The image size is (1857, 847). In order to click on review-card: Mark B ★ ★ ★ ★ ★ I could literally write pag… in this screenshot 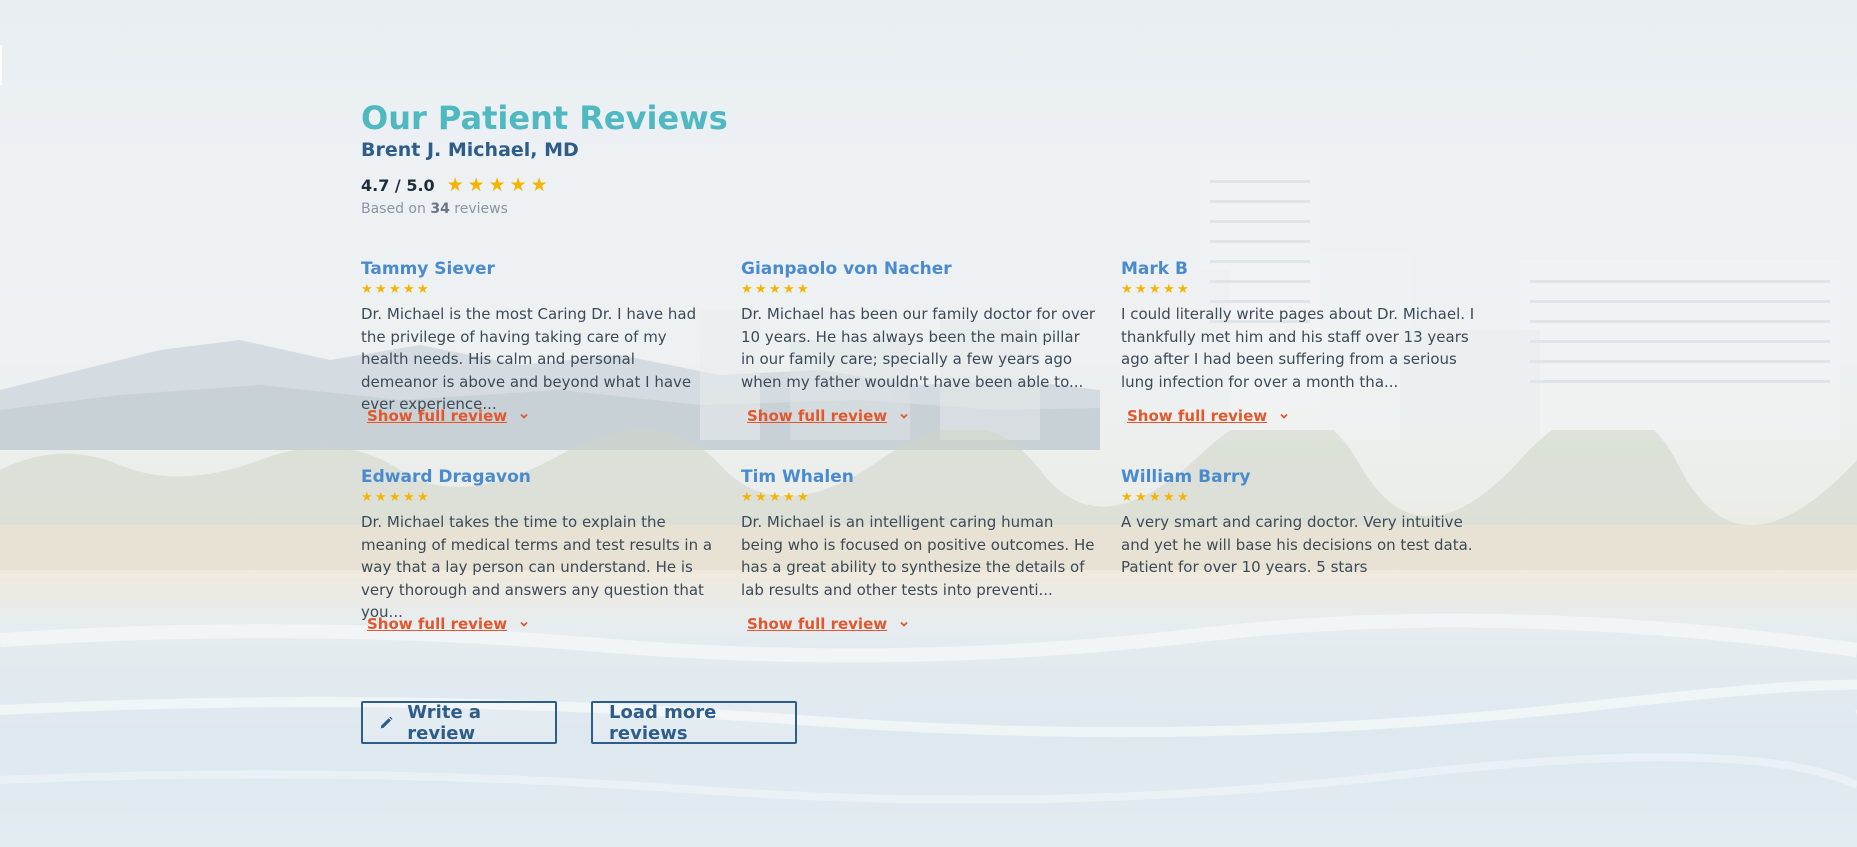, I will do `click(1311, 351)`.